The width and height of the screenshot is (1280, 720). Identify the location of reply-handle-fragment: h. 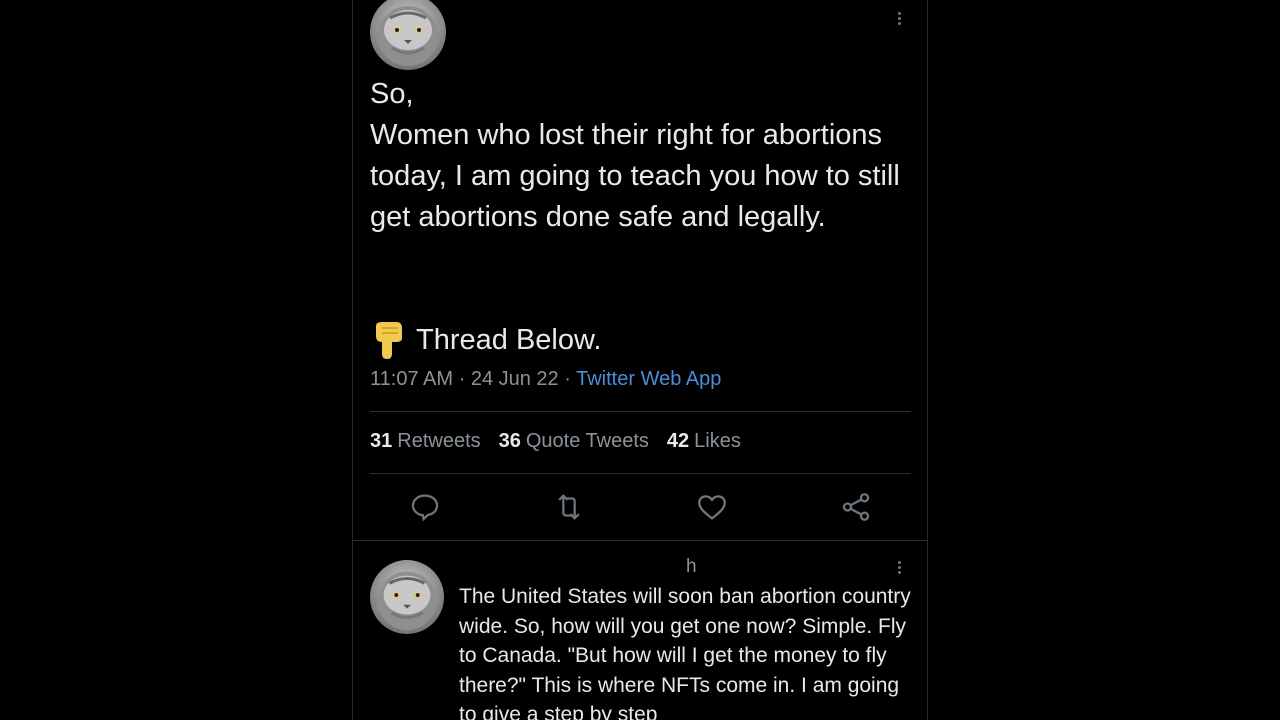
(691, 566).